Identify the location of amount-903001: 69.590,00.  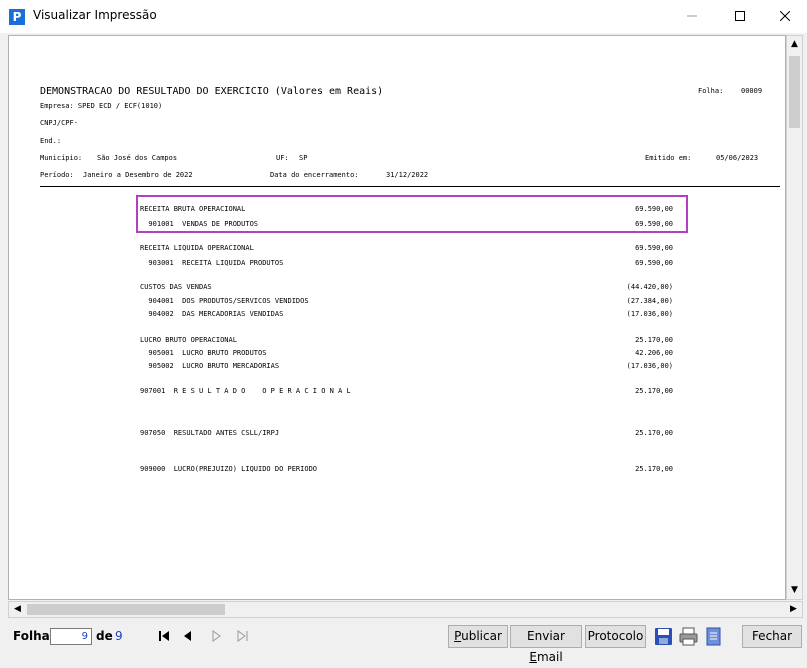
(654, 263).